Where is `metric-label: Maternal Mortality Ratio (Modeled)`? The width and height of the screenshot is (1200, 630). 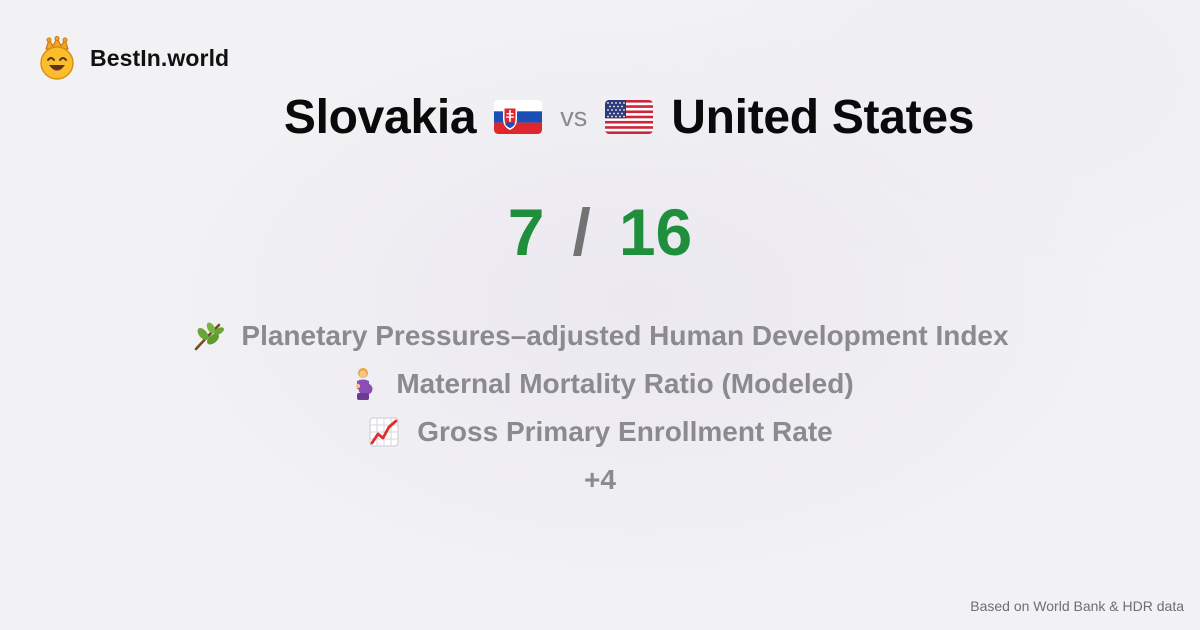
metric-label: Maternal Mortality Ratio (Modeled) is located at coordinates (625, 383).